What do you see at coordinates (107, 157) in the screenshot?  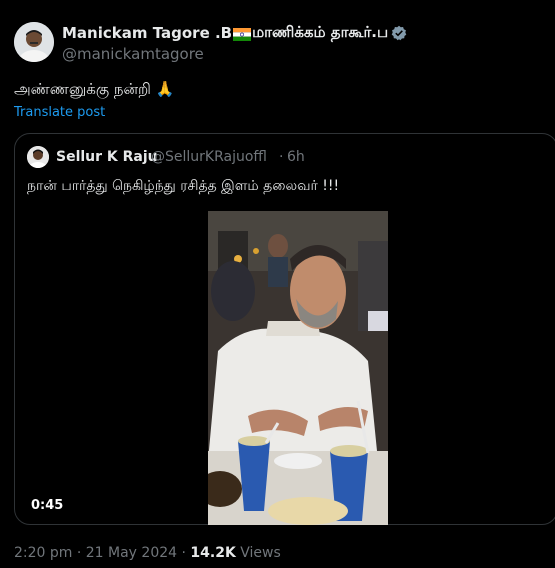 I see `quoted-author-name: Sellur K Raju` at bounding box center [107, 157].